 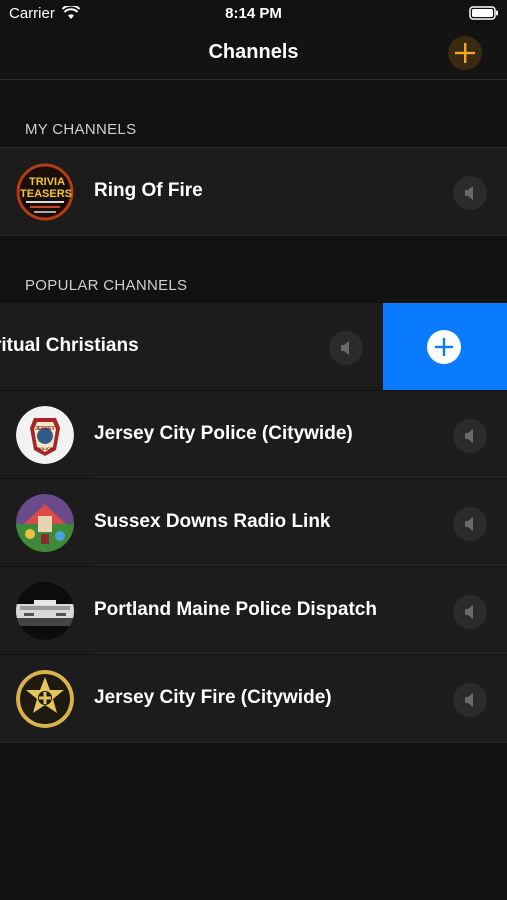 I want to click on status-bar: Carrier 8:14 PM, so click(x=253, y=14).